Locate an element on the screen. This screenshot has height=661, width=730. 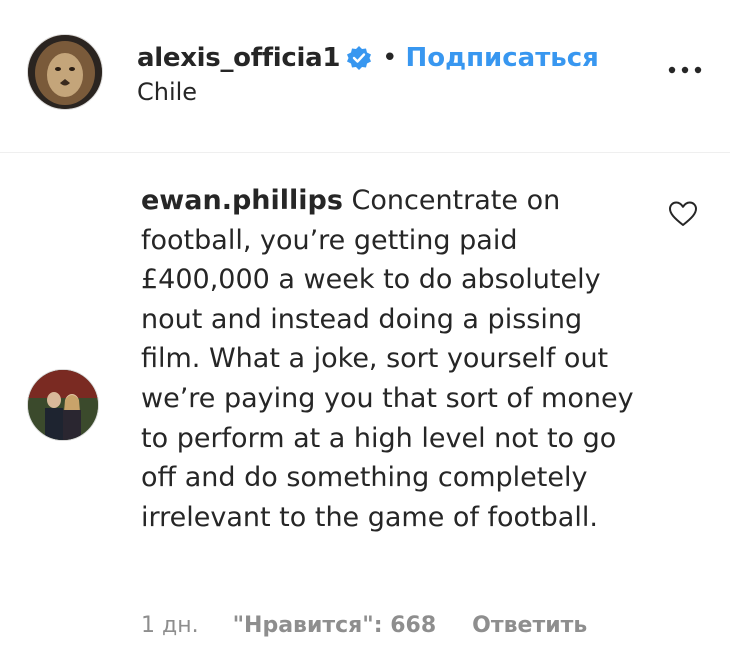
header-divider is located at coordinates (365, 152).